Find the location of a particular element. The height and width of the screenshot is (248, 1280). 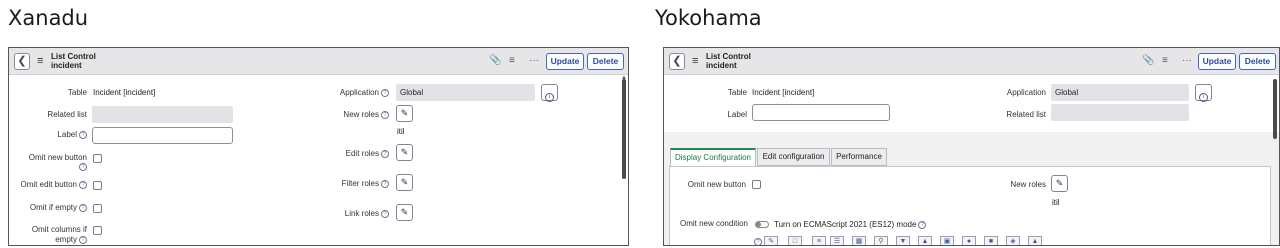

script-toolbar-icon-5: ▦ is located at coordinates (859, 240).